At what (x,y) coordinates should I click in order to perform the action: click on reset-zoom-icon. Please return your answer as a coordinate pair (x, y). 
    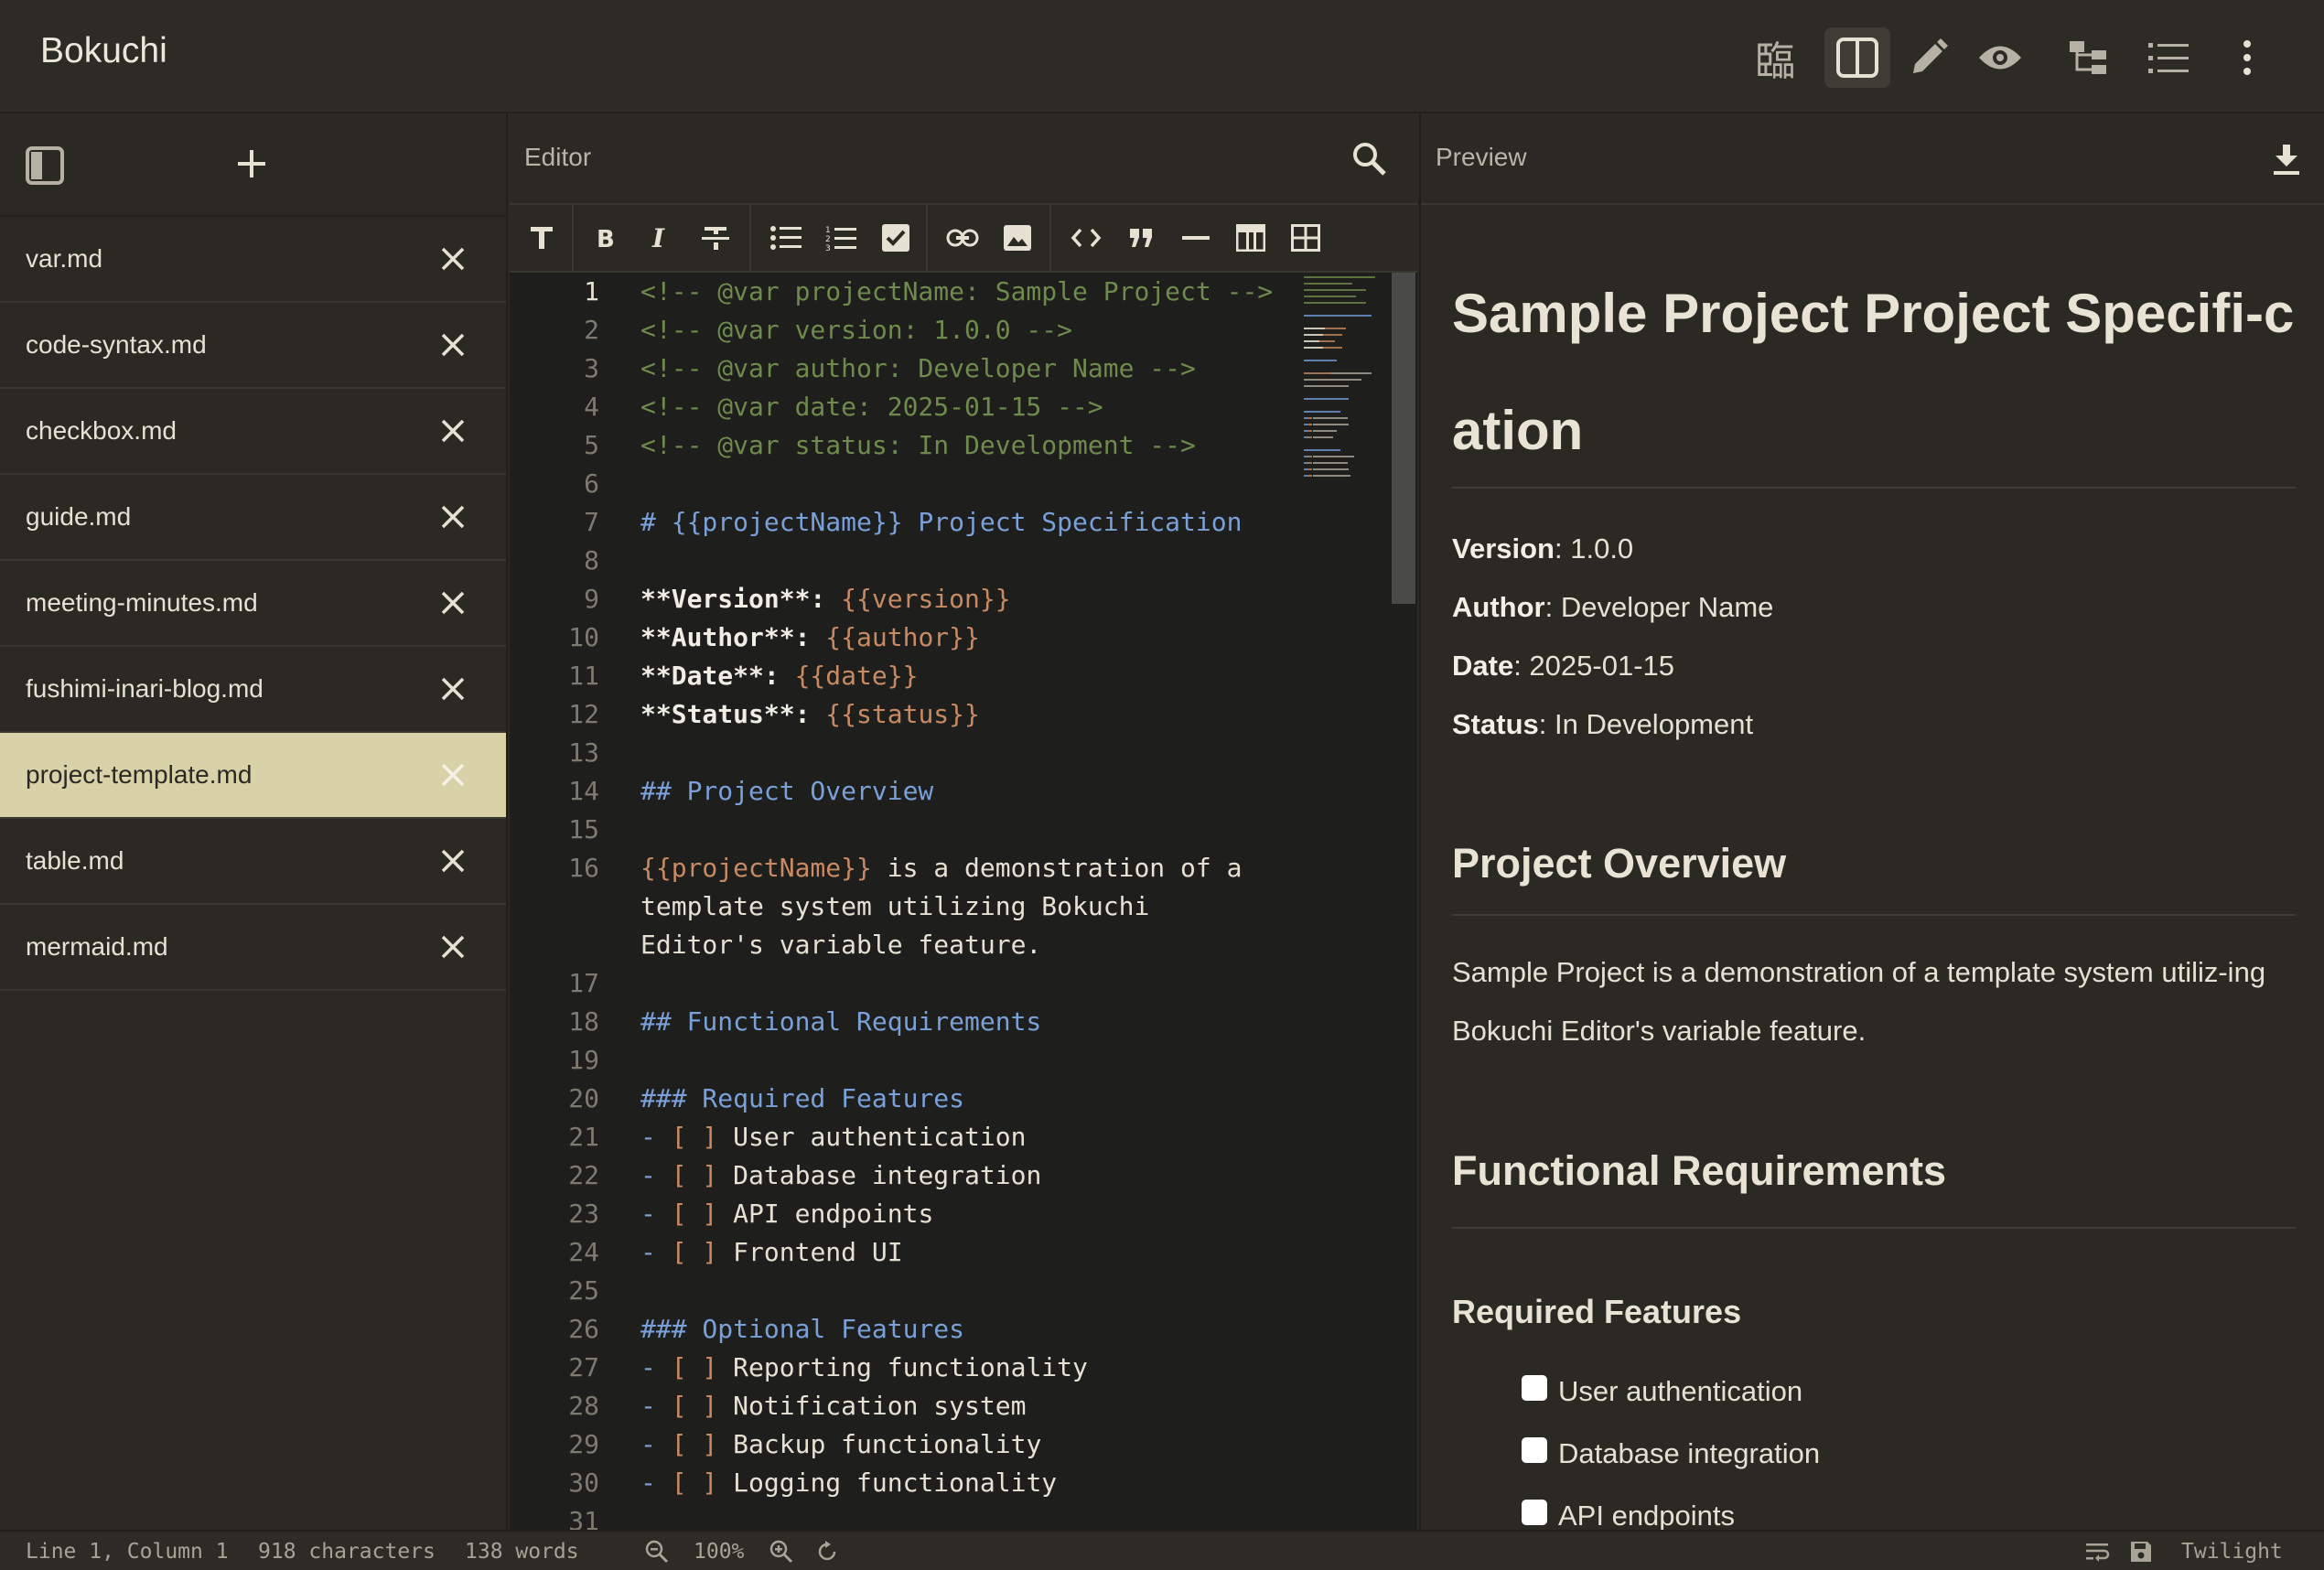
    Looking at the image, I should click on (827, 1552).